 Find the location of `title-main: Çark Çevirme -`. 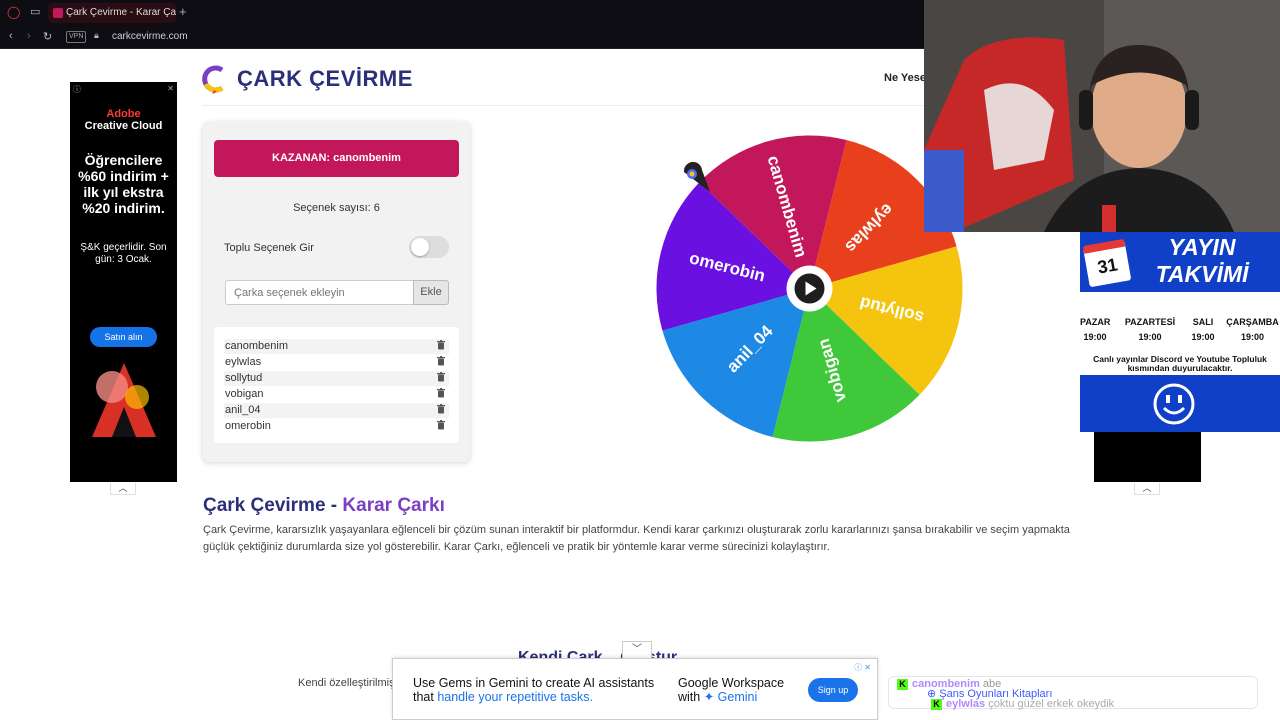

title-main: Çark Çevirme - is located at coordinates (273, 505).